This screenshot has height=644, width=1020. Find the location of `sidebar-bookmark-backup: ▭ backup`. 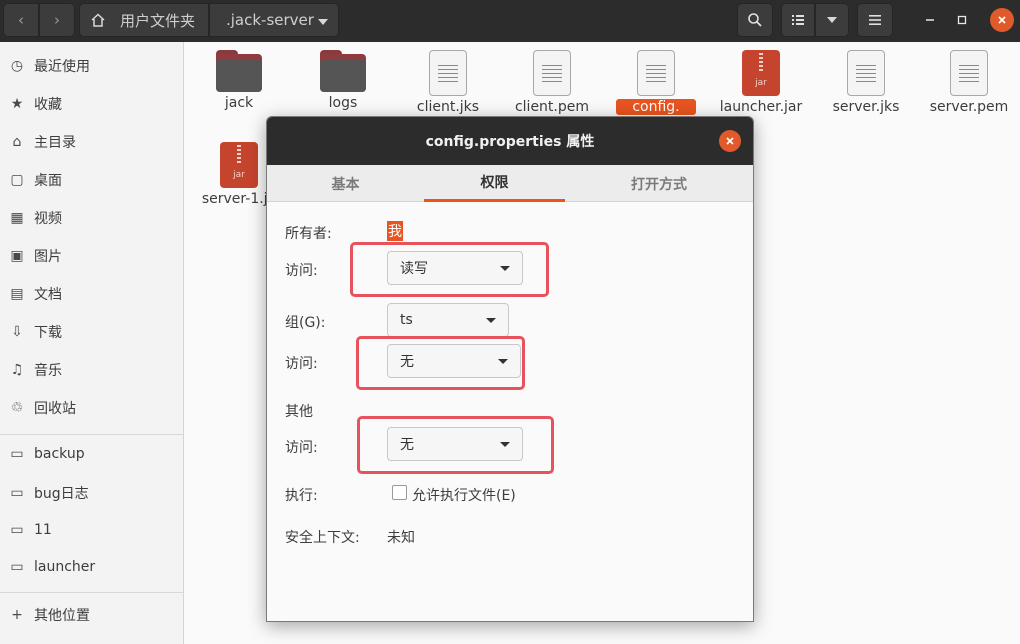

sidebar-bookmark-backup: ▭ backup is located at coordinates (91, 454).